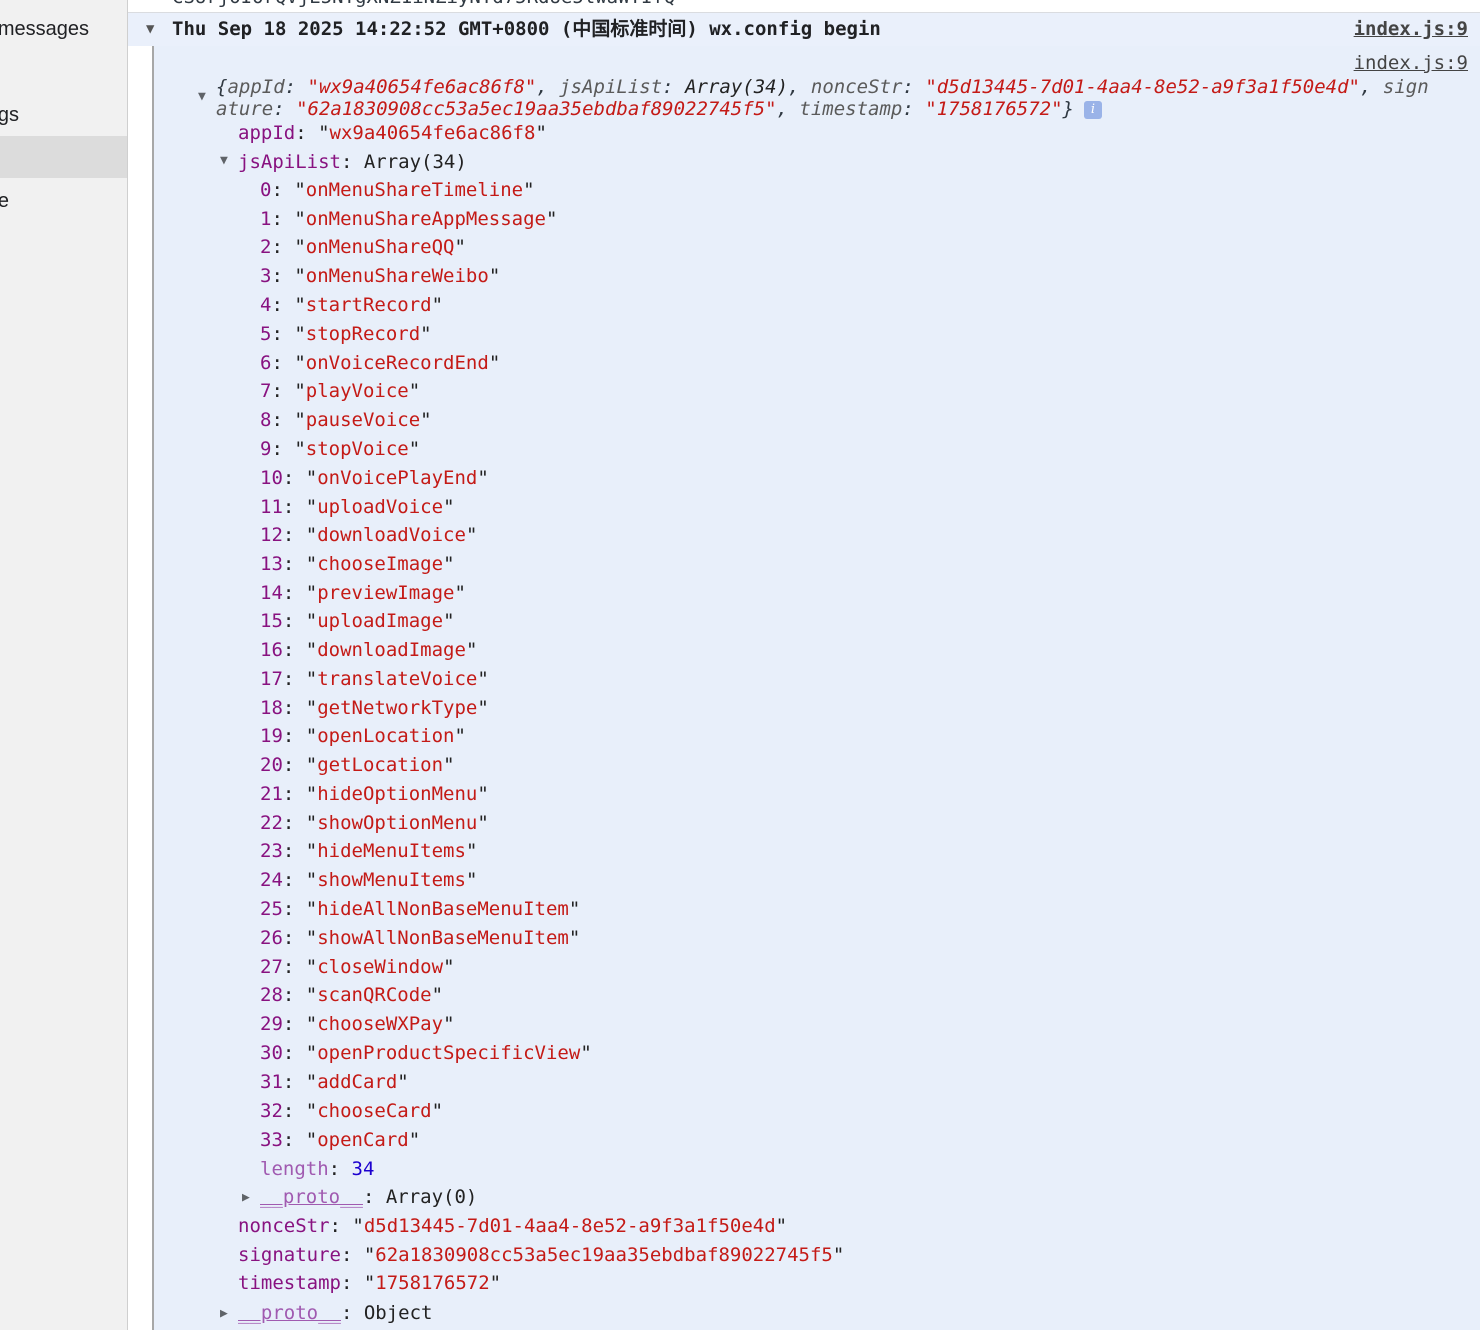 This screenshot has height=1330, width=1480. I want to click on jsApiList-item: 13: "chooseImage", so click(357, 564).